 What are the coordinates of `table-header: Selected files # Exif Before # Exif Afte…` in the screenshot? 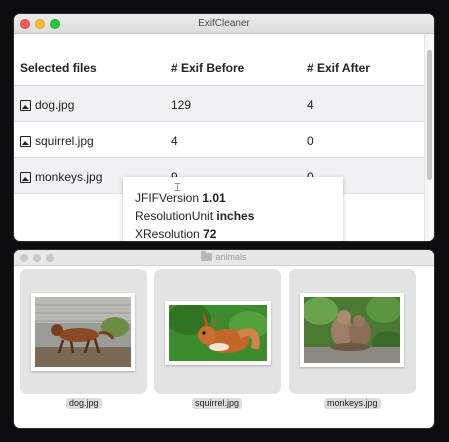 It's located at (219, 60).